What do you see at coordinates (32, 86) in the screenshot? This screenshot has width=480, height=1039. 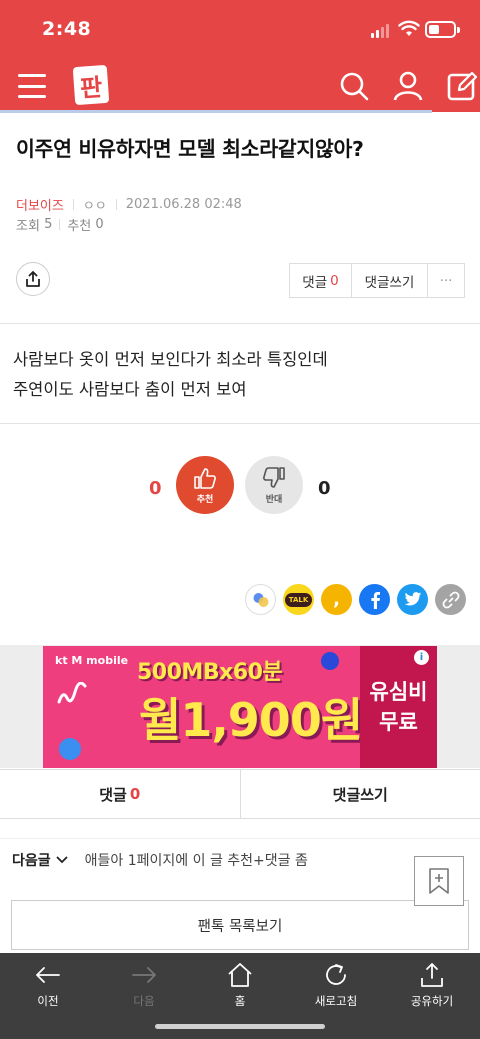 I see `menu-icon` at bounding box center [32, 86].